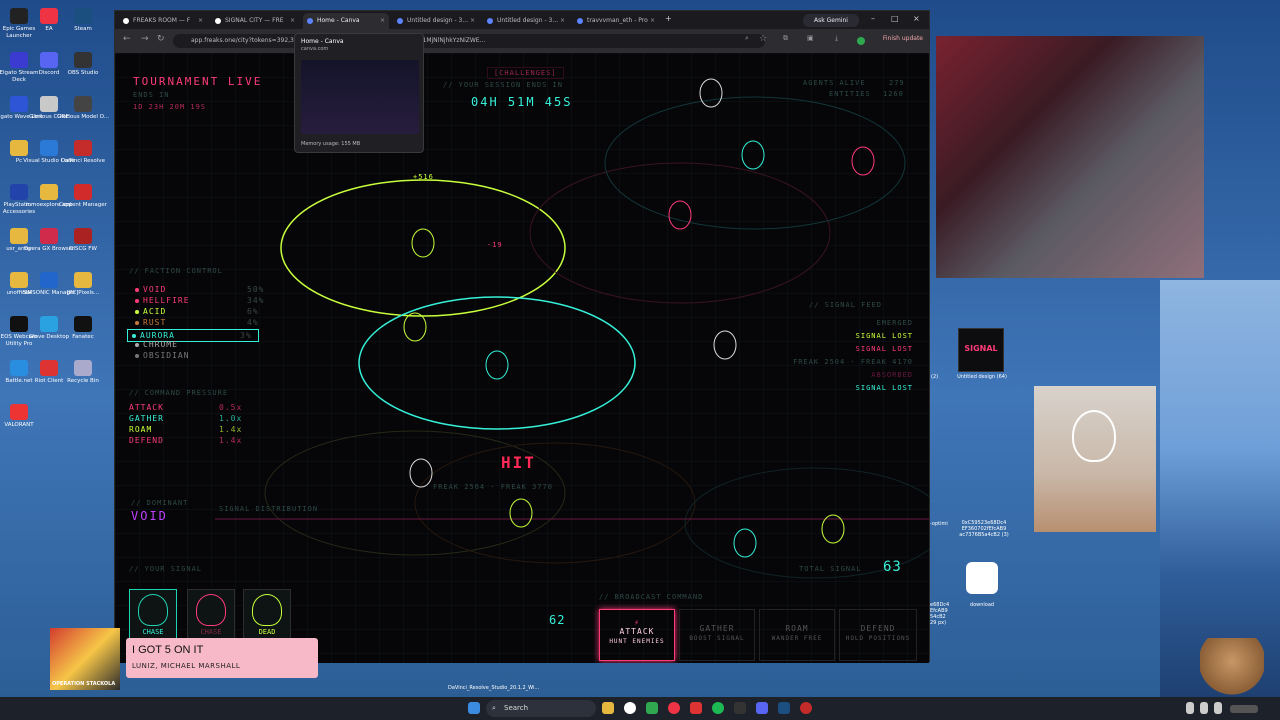 The width and height of the screenshot is (1280, 720). I want to click on minimize-icon: –, so click(873, 18).